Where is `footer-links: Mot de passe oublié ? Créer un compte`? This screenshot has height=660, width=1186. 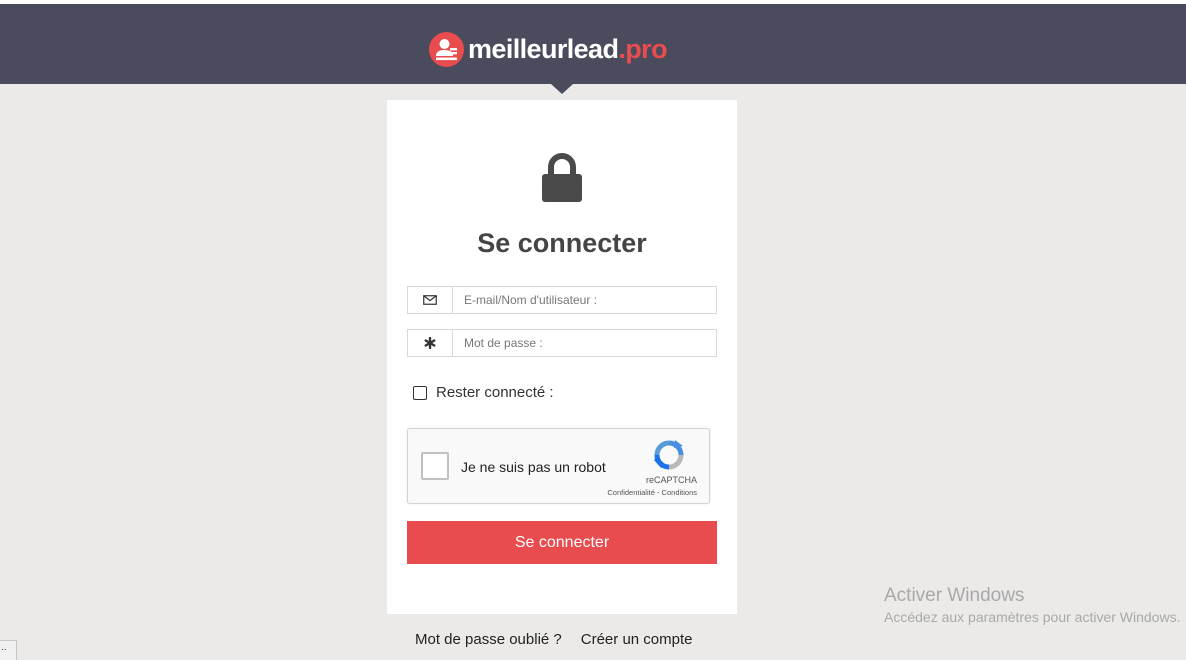 footer-links: Mot de passe oublié ? Créer un compte is located at coordinates (553, 639).